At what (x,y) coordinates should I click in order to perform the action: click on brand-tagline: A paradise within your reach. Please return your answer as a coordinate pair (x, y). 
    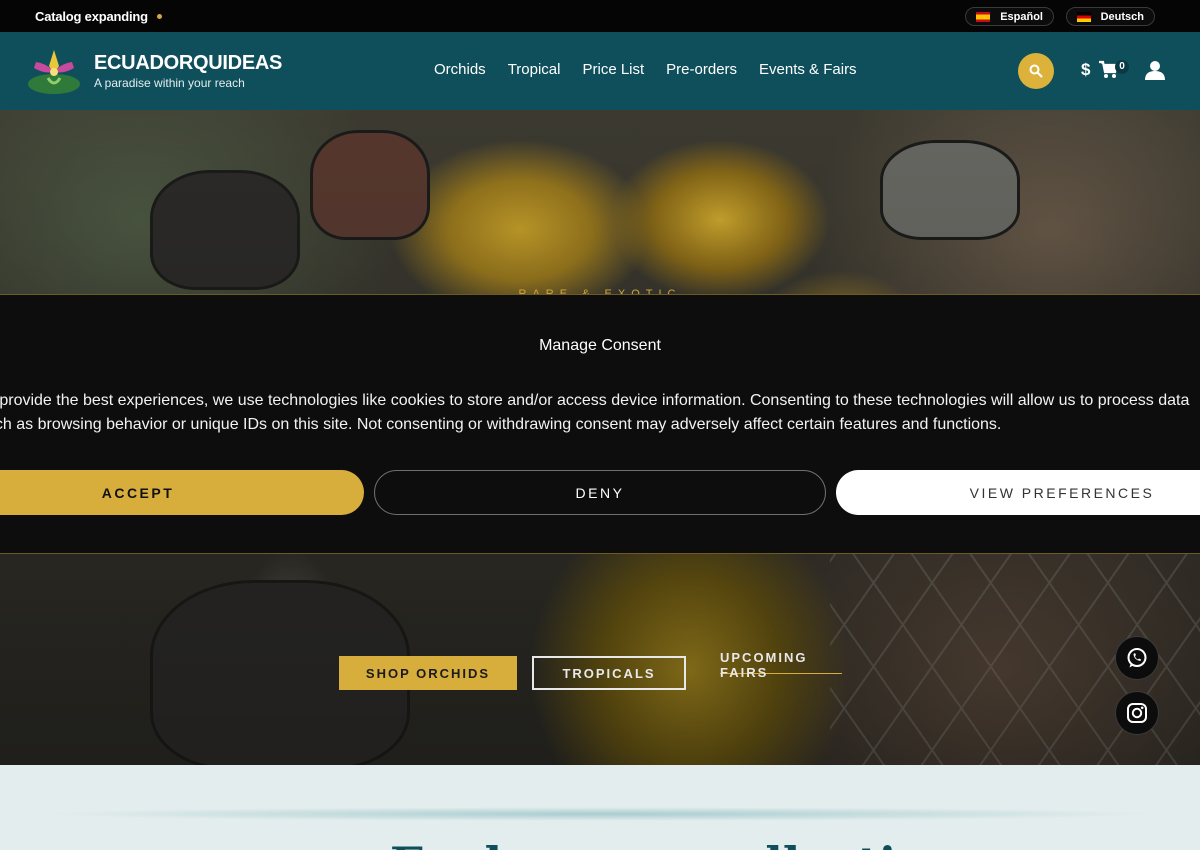
    Looking at the image, I should click on (169, 83).